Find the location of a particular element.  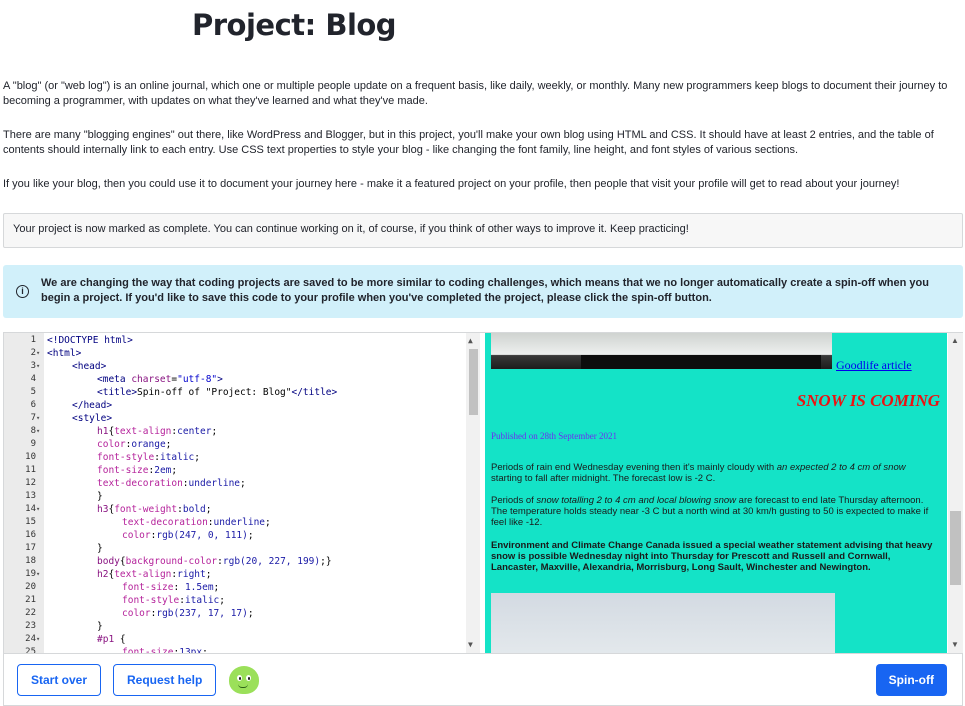

code-line: 10 font-style:italic; is located at coordinates (234, 457).